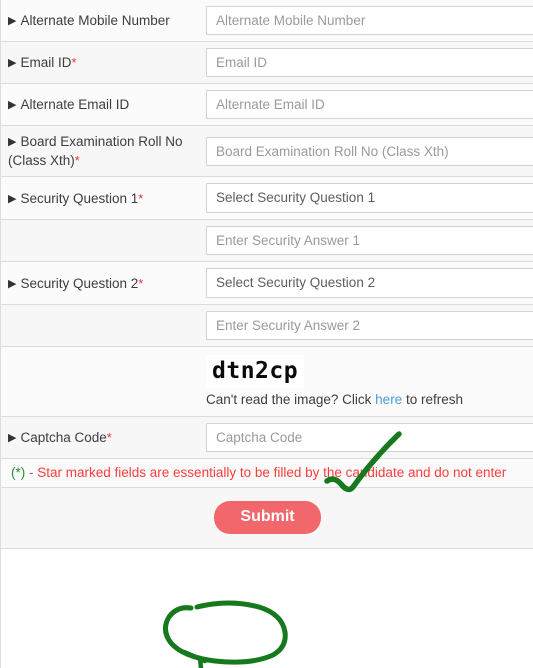 Image resolution: width=533 pixels, height=668 pixels. Describe the element at coordinates (369, 283) in the screenshot. I see `security-question-2-select: Select Security Question 2` at that location.